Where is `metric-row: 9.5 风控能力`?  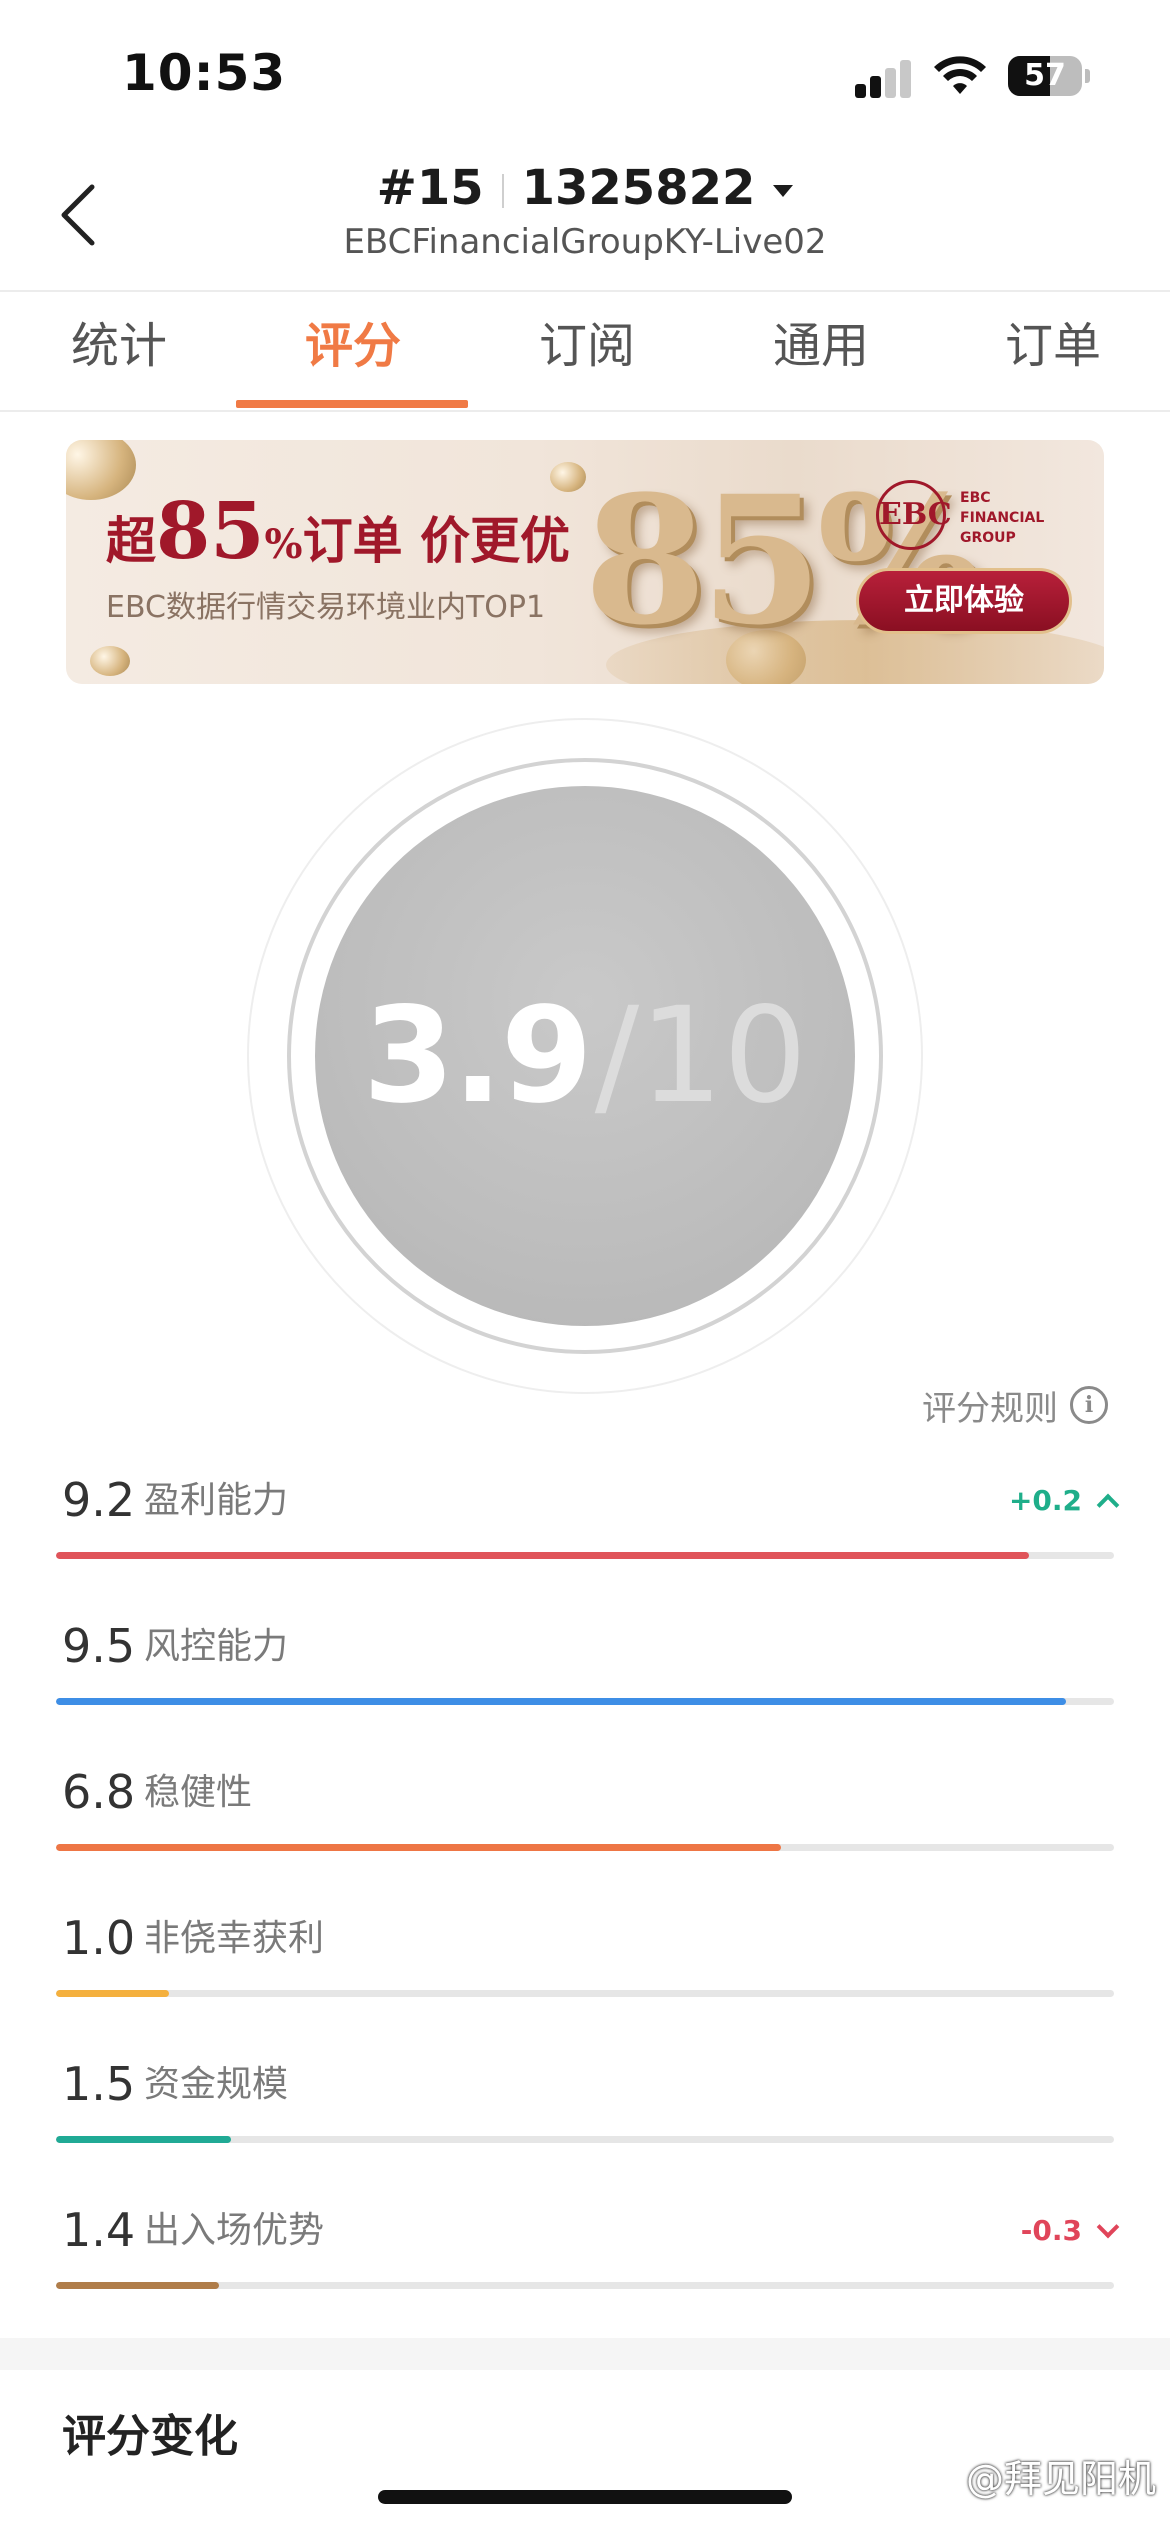 metric-row: 9.5 风控能力 is located at coordinates (586, 1676).